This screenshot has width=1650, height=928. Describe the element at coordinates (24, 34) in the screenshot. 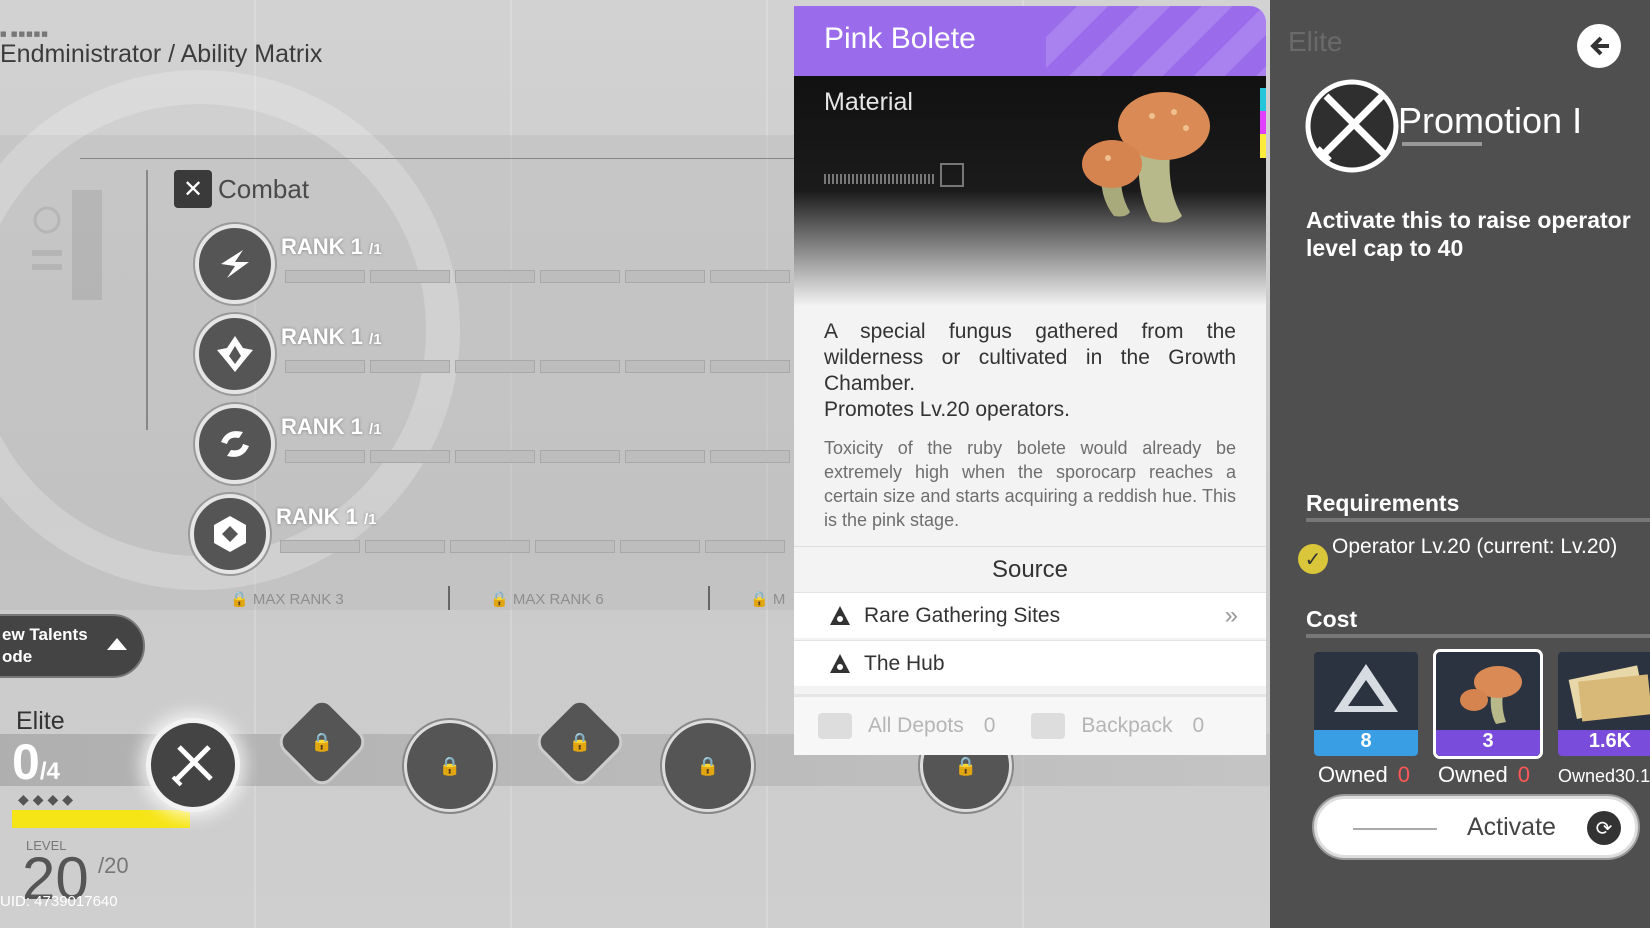

I see `breadcrumb-tag: ■ ■■■■■` at that location.